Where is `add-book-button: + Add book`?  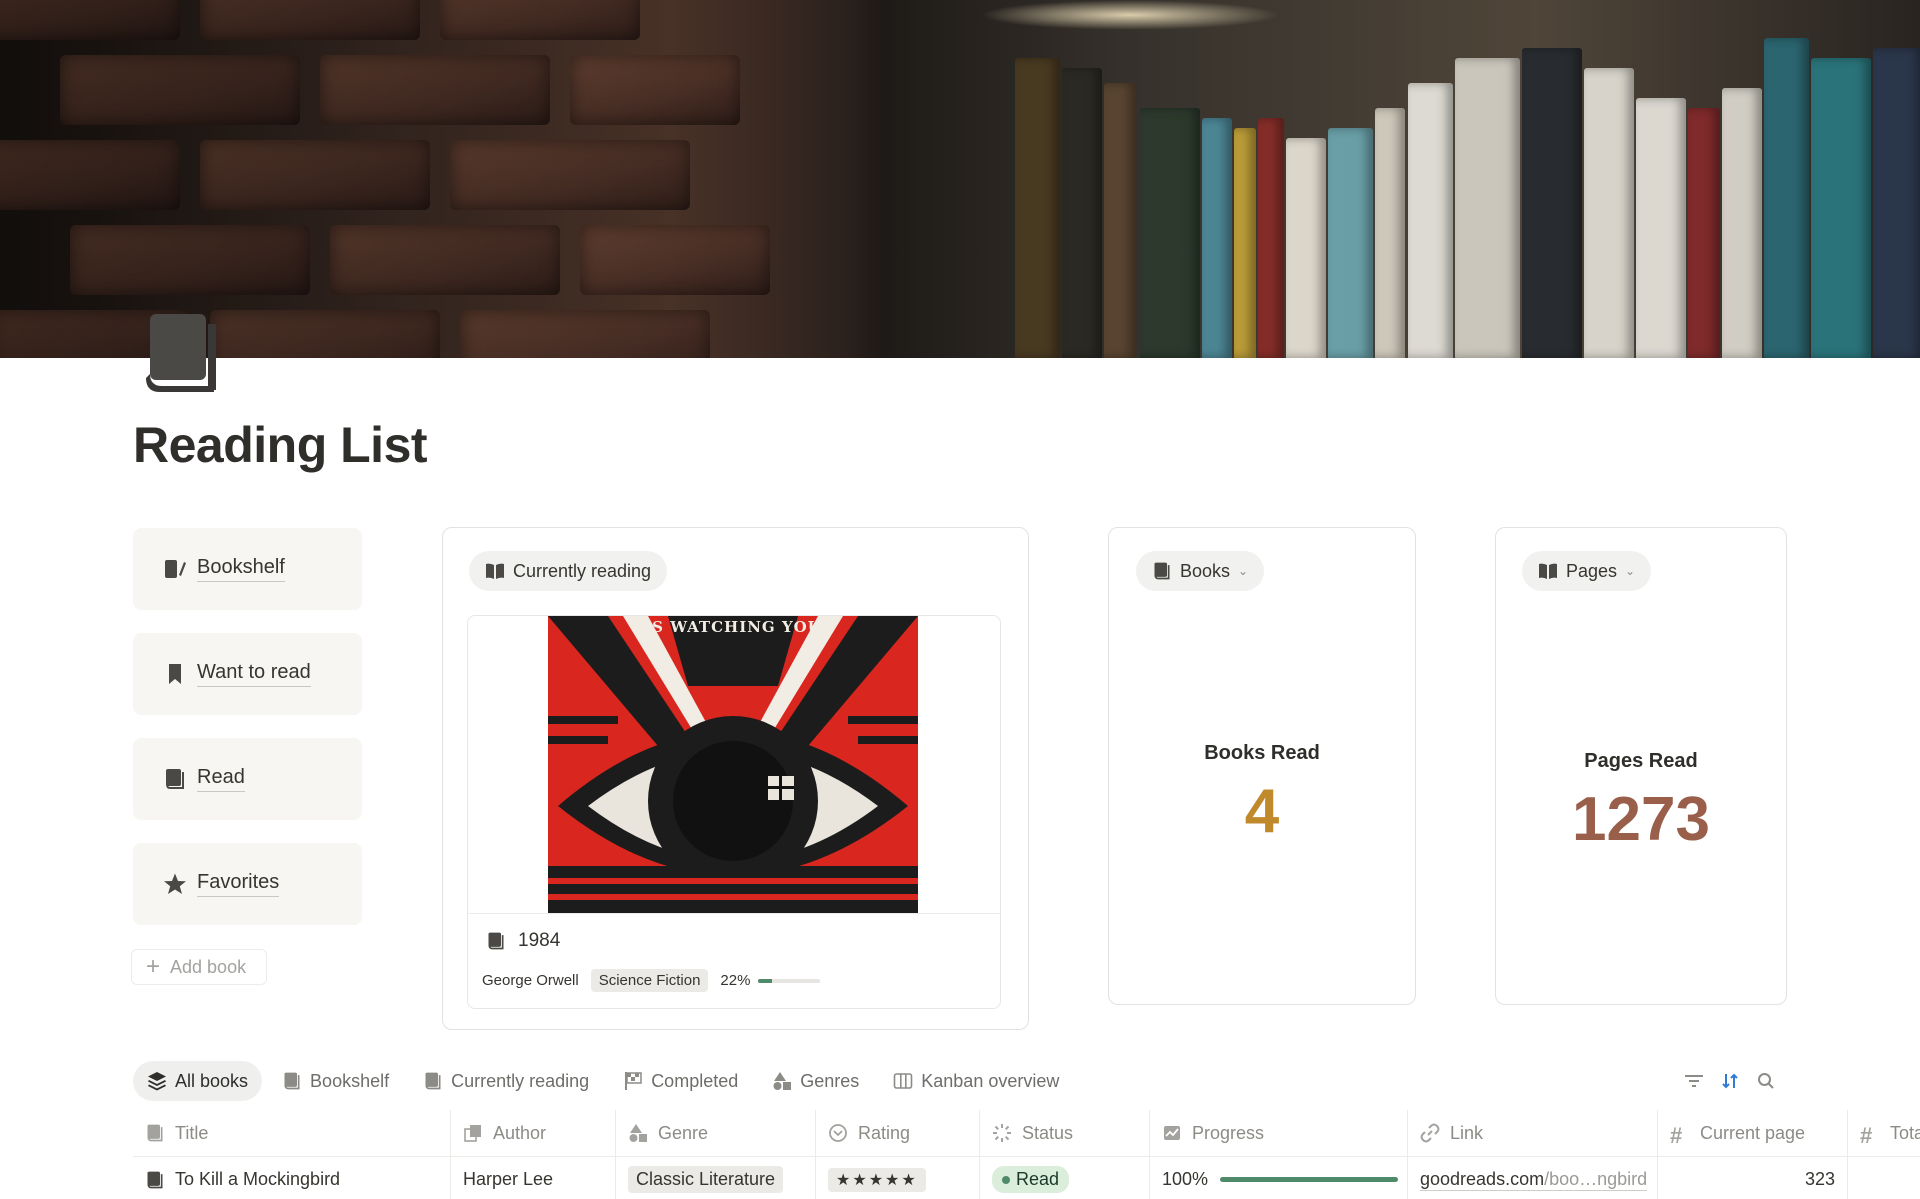 add-book-button: + Add book is located at coordinates (199, 967).